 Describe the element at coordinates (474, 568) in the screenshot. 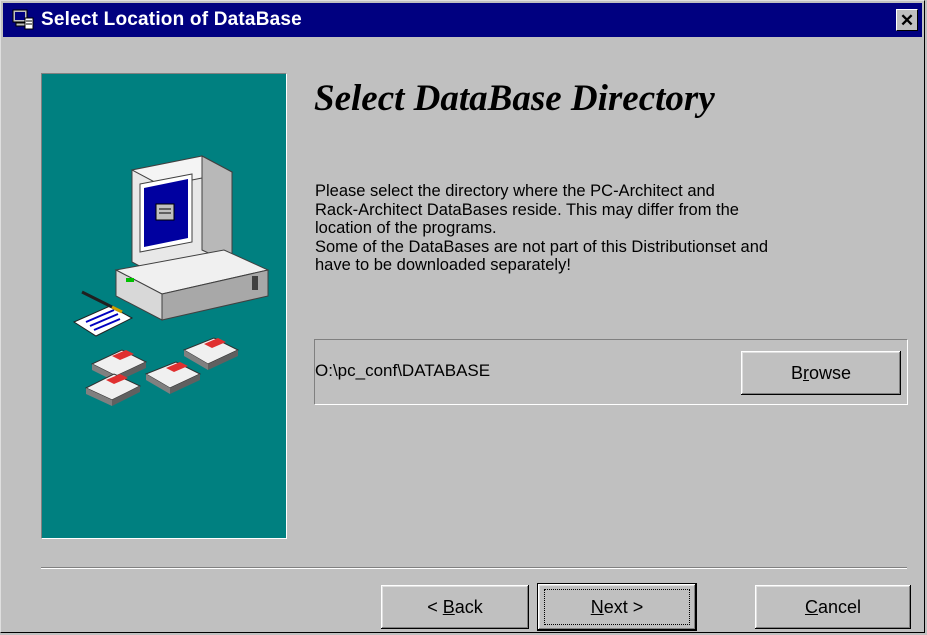

I see `button-separator` at that location.